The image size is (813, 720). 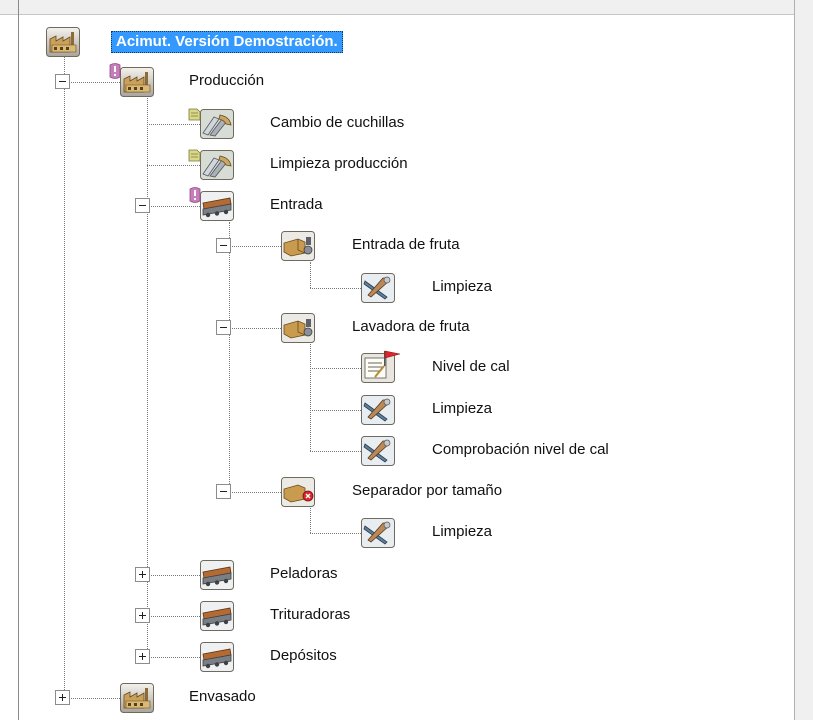 I want to click on tree-item-peladoras: Peladoras, so click(x=304, y=574).